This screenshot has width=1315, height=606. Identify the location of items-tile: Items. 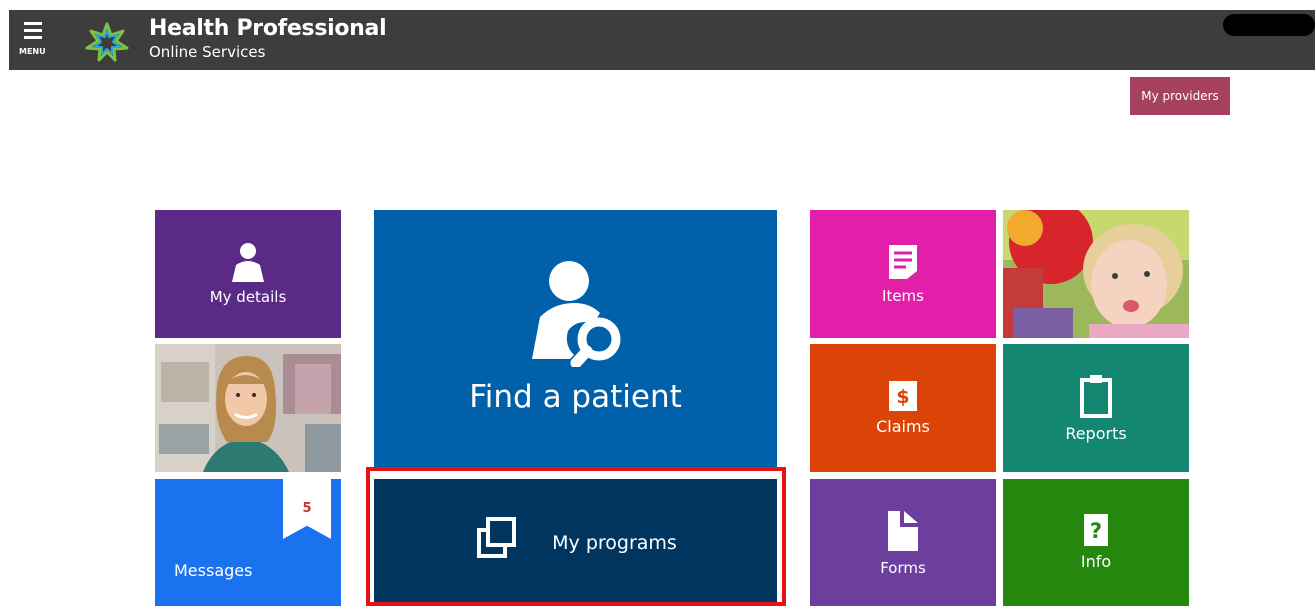
(903, 274).